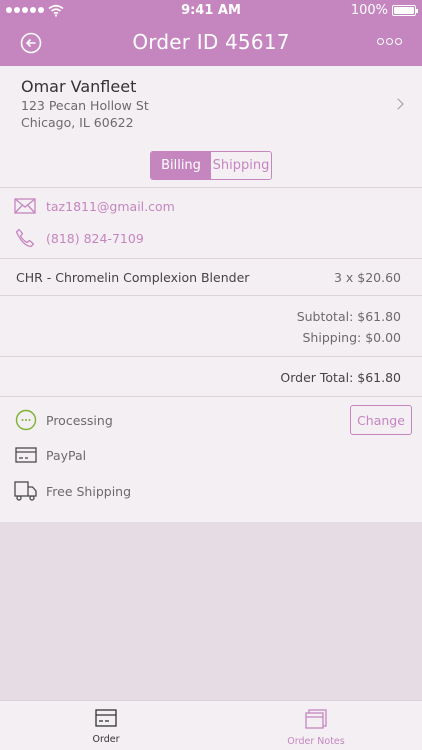  I want to click on tab-bar: Order Order Notes, so click(211, 725).